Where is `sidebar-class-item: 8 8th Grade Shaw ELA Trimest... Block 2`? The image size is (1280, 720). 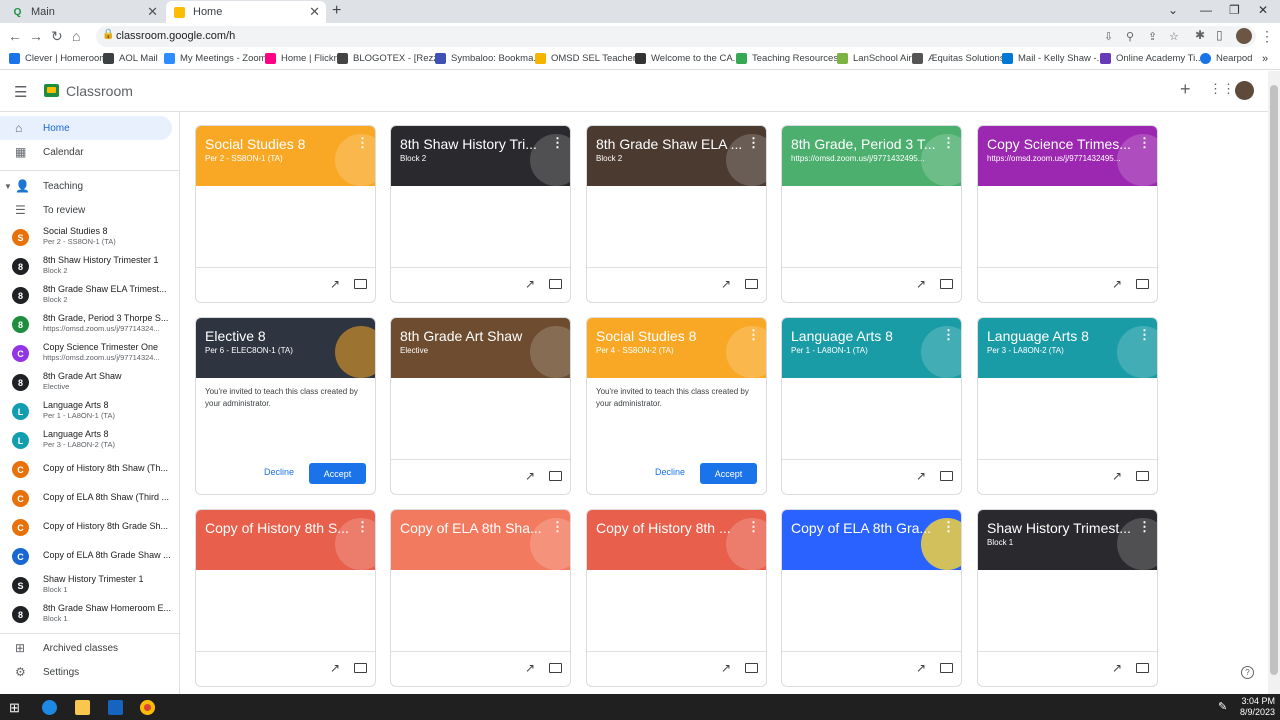
sidebar-class-item: 8 8th Grade Shaw ELA Trimest... Block 2 is located at coordinates (89, 295).